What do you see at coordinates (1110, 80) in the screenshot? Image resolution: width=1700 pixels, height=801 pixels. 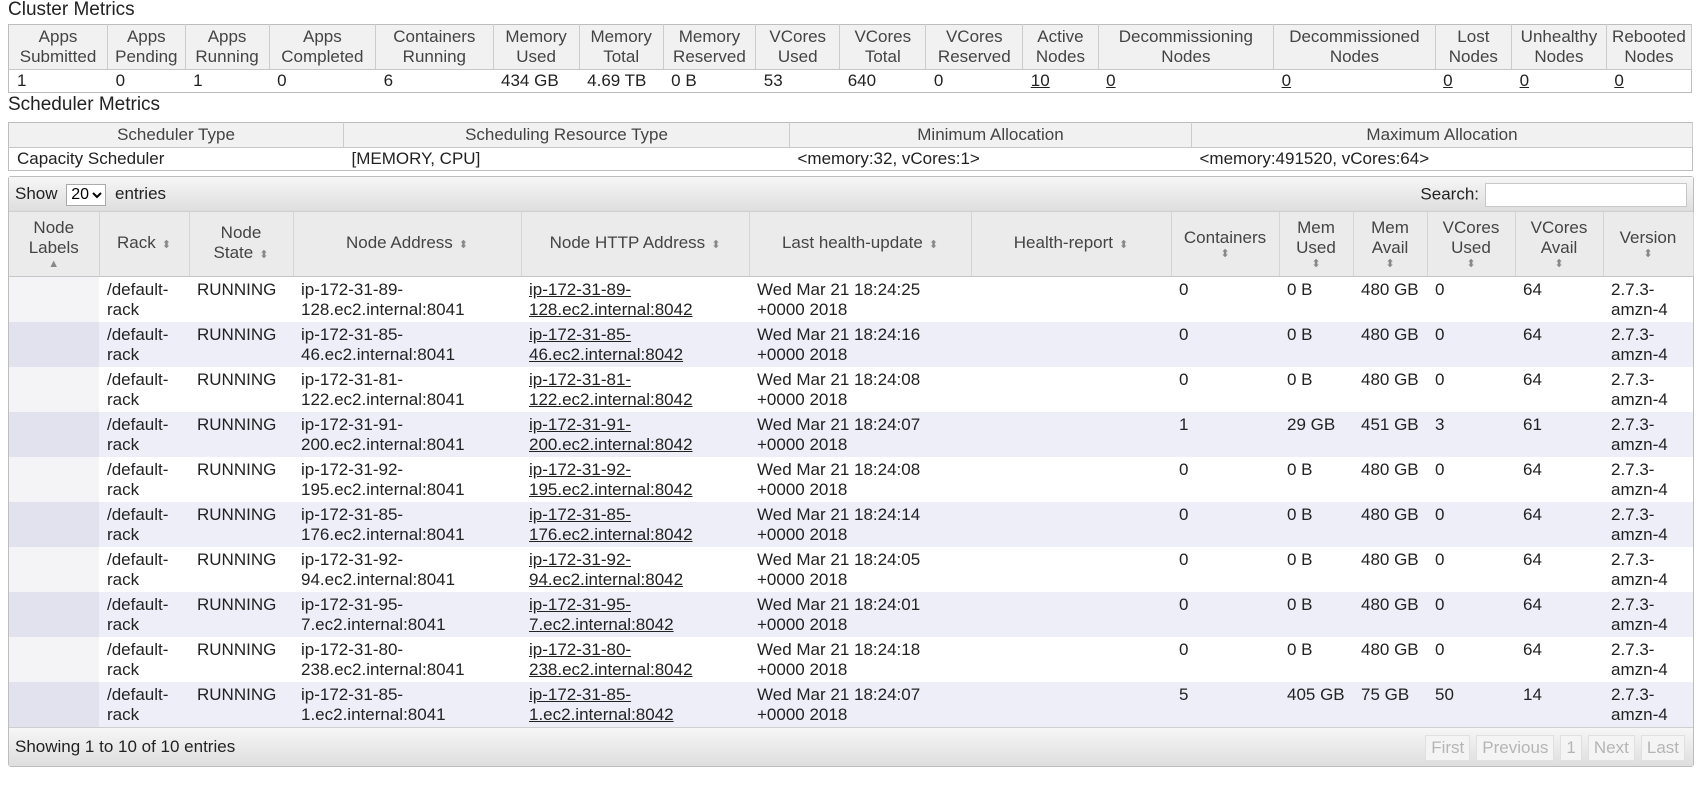 I see `cluster-link-decommissioning-nodes: 0` at bounding box center [1110, 80].